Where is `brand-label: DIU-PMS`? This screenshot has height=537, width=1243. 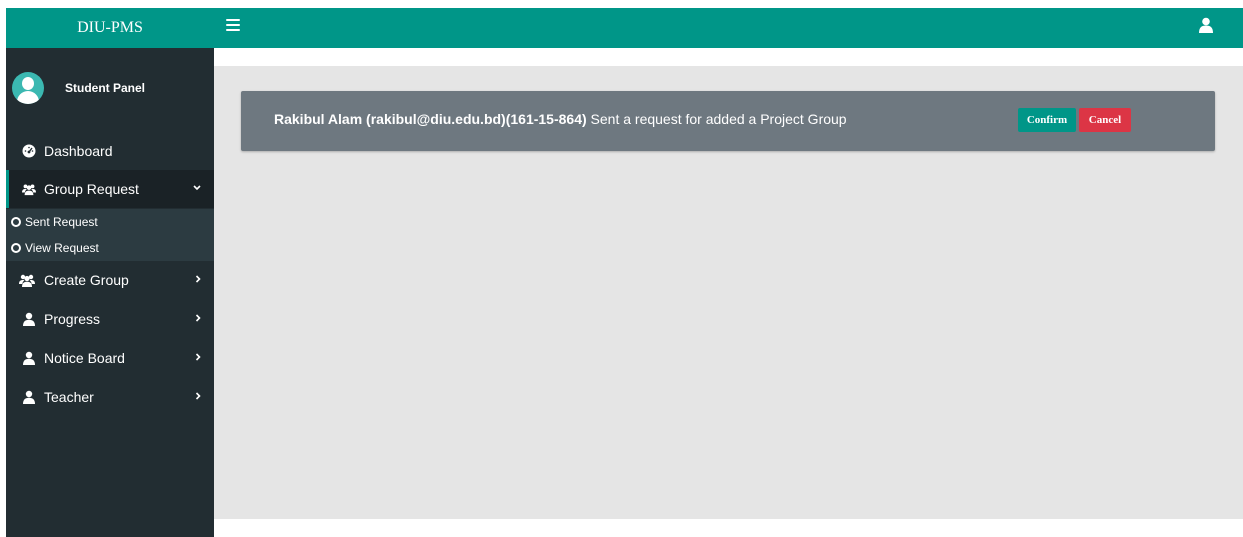 brand-label: DIU-PMS is located at coordinates (110, 27).